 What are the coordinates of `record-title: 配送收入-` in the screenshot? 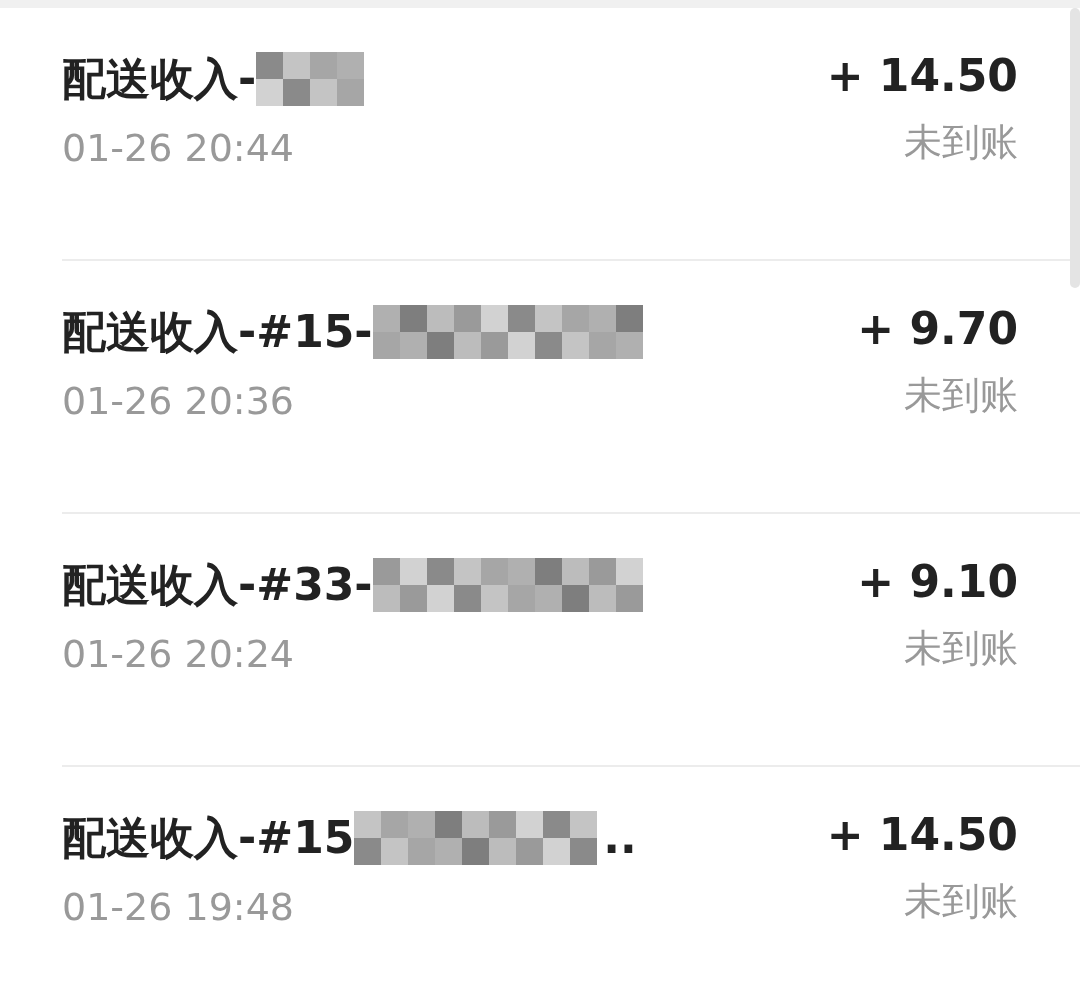 It's located at (159, 79).